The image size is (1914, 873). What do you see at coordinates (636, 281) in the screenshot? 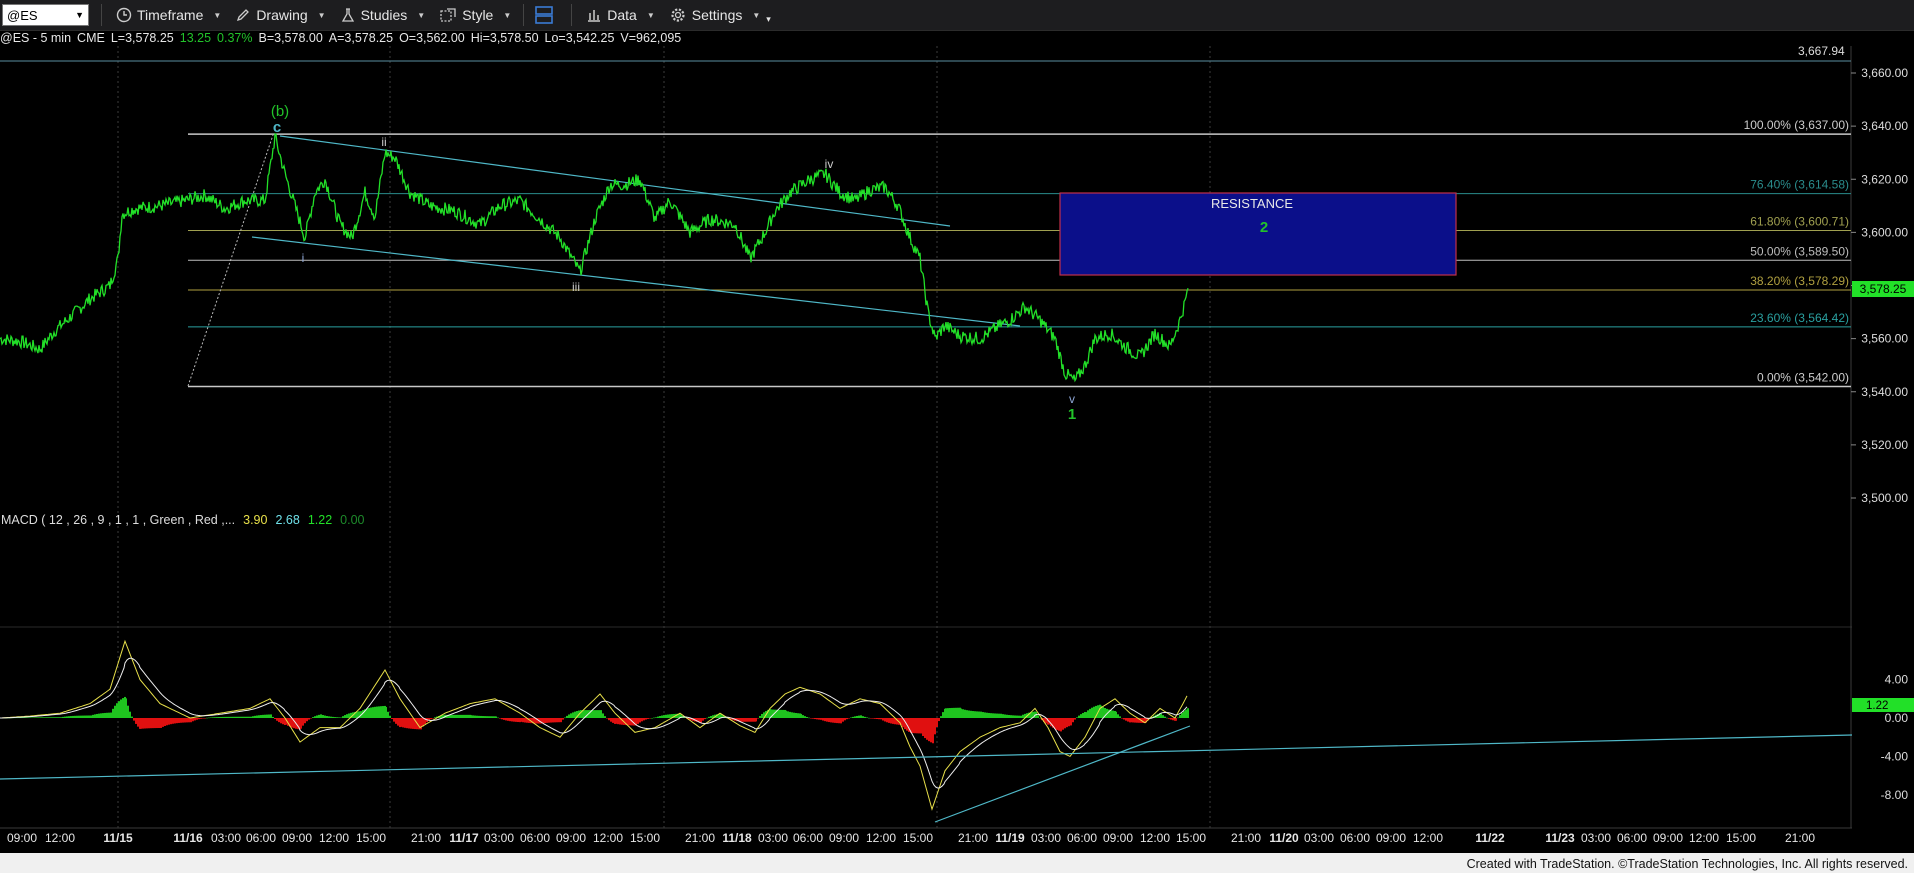
I see `channel-lower-line` at bounding box center [636, 281].